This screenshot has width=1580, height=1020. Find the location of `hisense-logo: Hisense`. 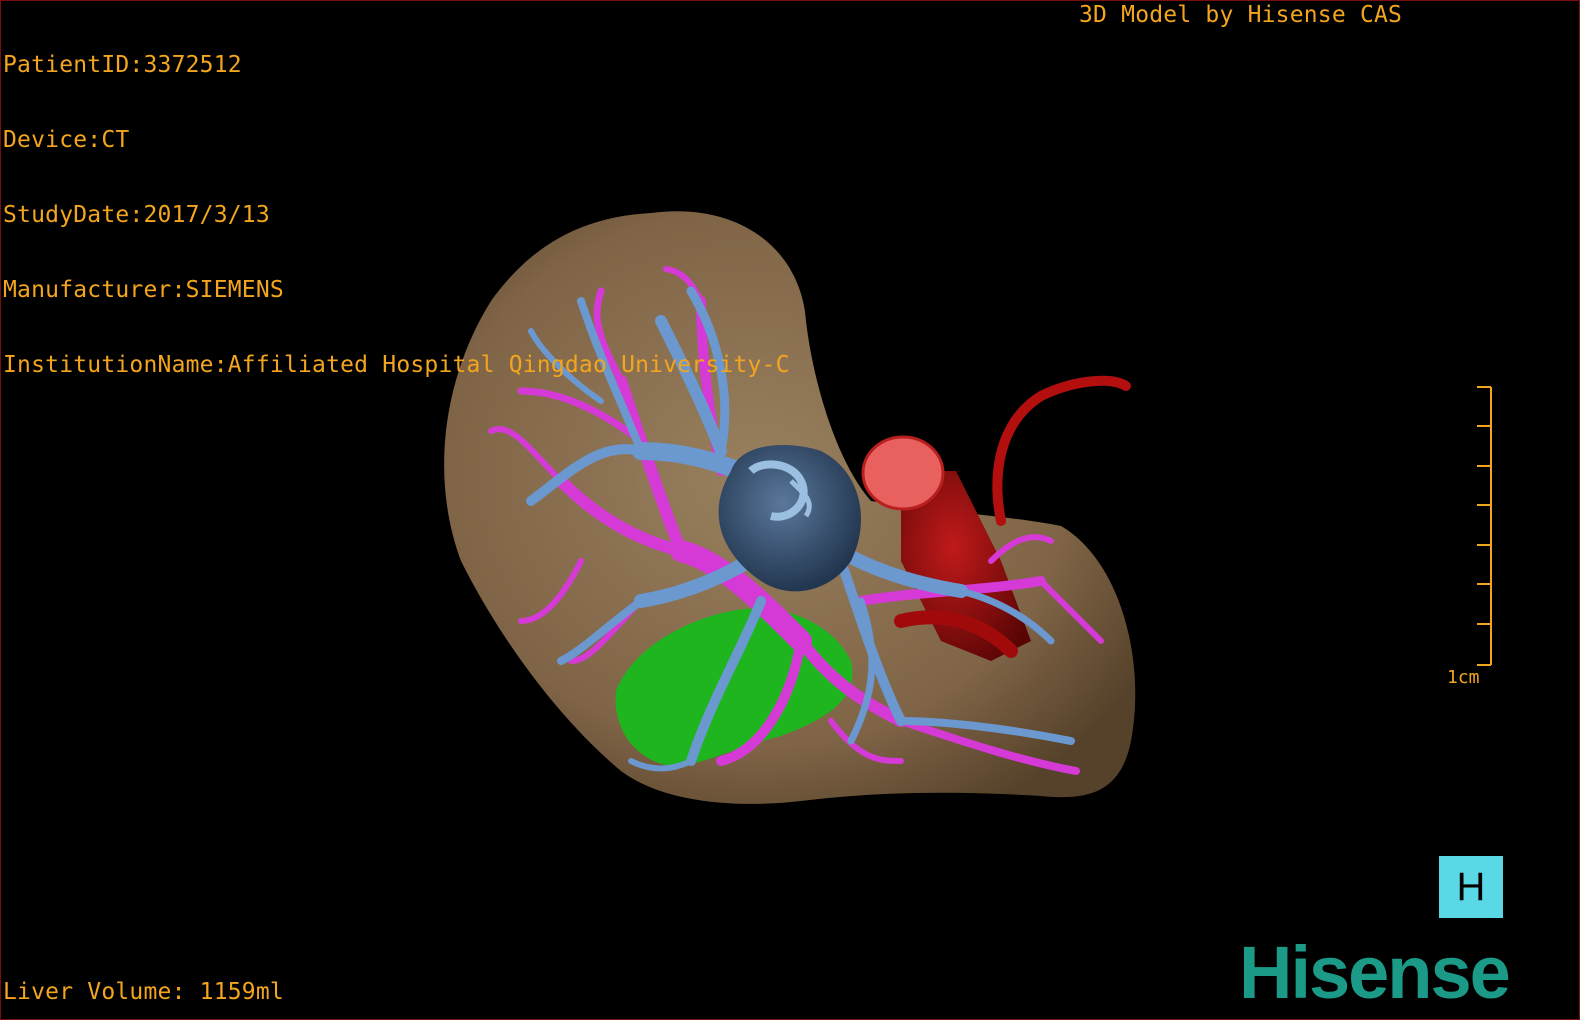

hisense-logo: Hisense is located at coordinates (1375, 972).